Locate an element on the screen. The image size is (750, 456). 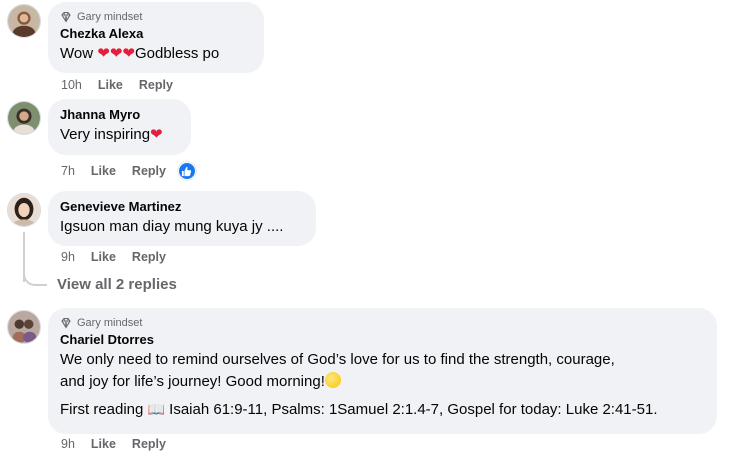
view-replies-button: View all 2 replies is located at coordinates (117, 284).